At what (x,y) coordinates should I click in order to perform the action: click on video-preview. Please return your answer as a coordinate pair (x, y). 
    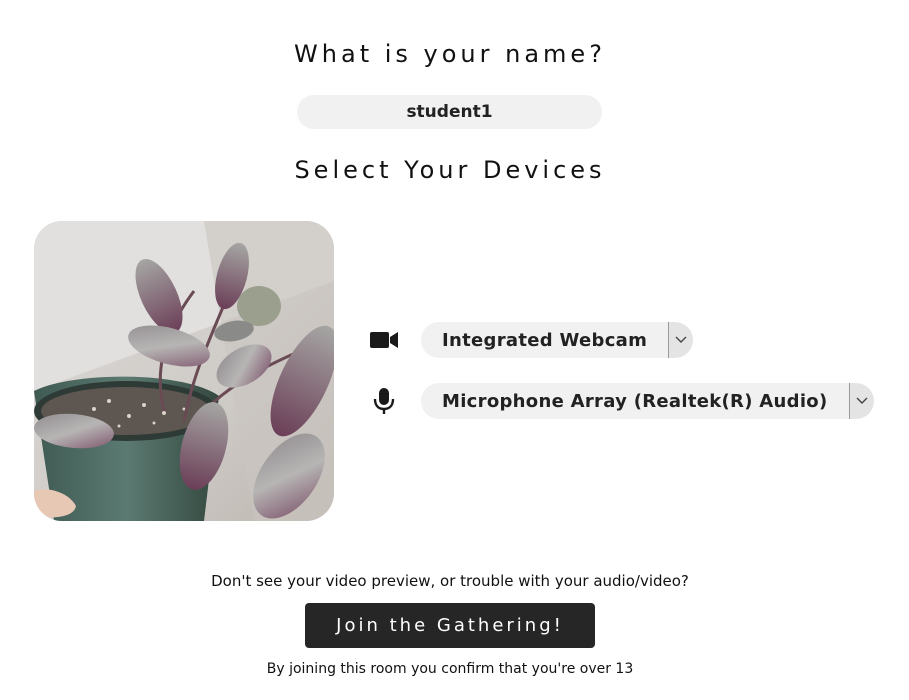
    Looking at the image, I should click on (184, 371).